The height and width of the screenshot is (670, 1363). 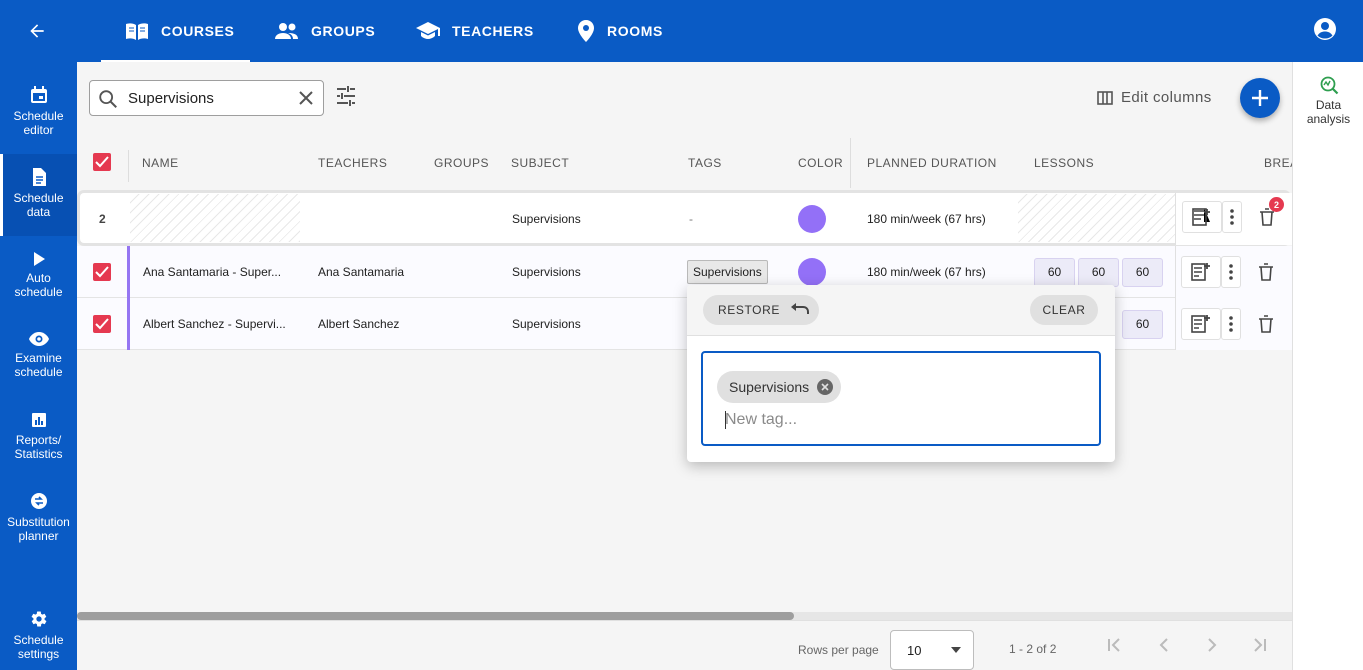 I want to click on delete-count-badge: 2, so click(x=1276, y=204).